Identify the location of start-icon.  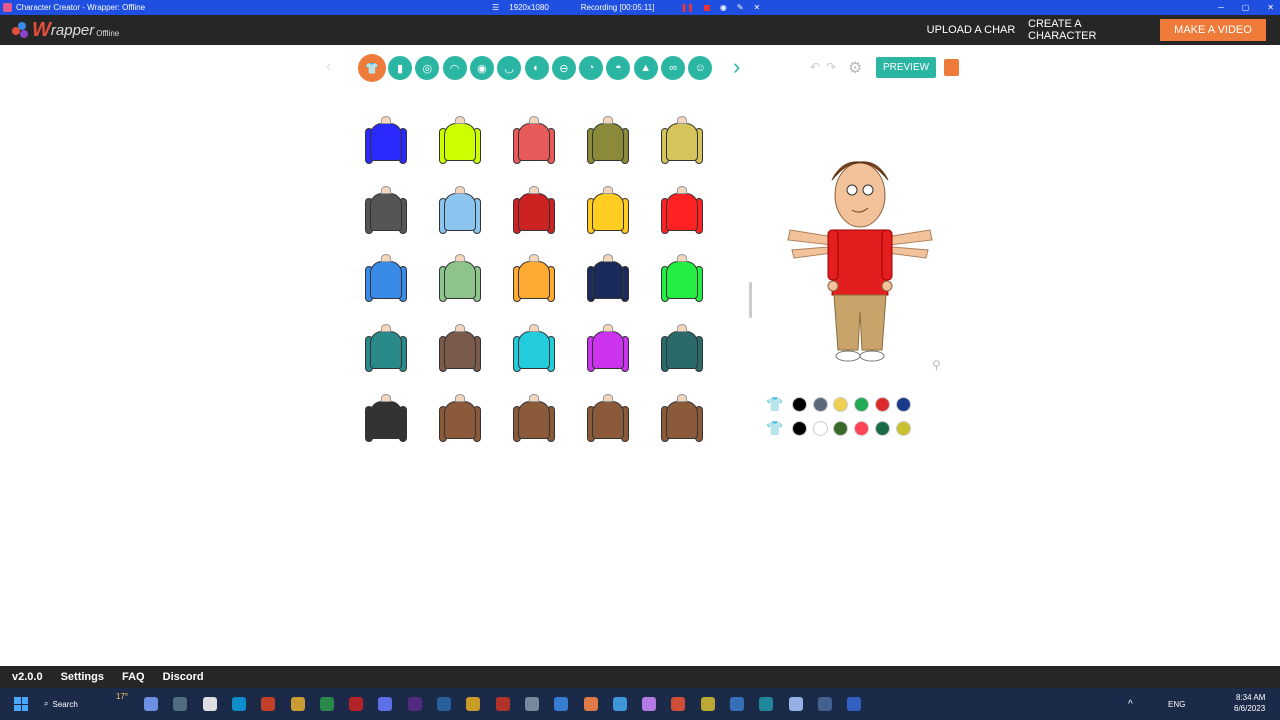
(21, 704).